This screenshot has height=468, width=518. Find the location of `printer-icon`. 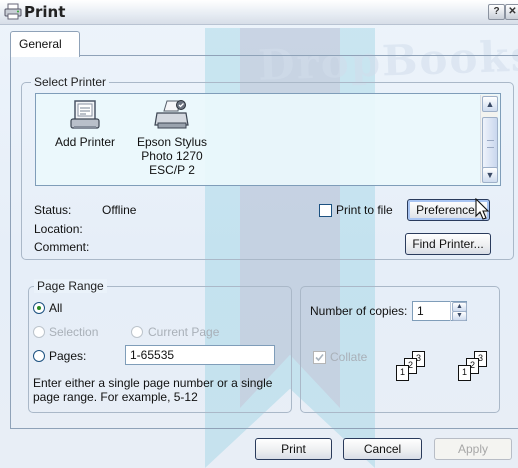

printer-icon is located at coordinates (13, 11).